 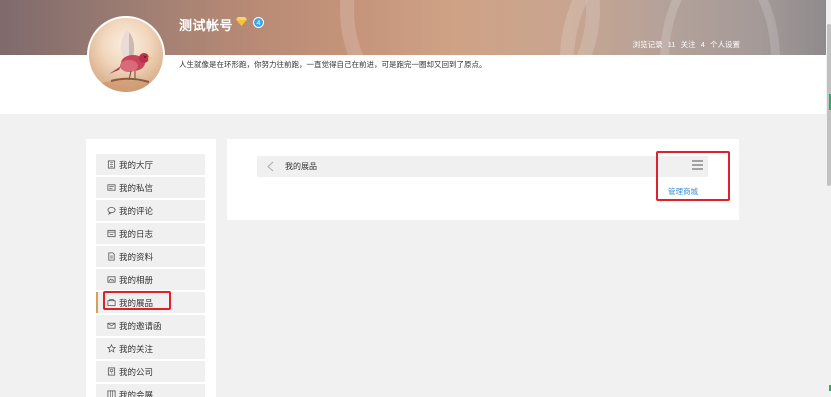 What do you see at coordinates (206, 26) in the screenshot?
I see `user-name: 测试帐号` at bounding box center [206, 26].